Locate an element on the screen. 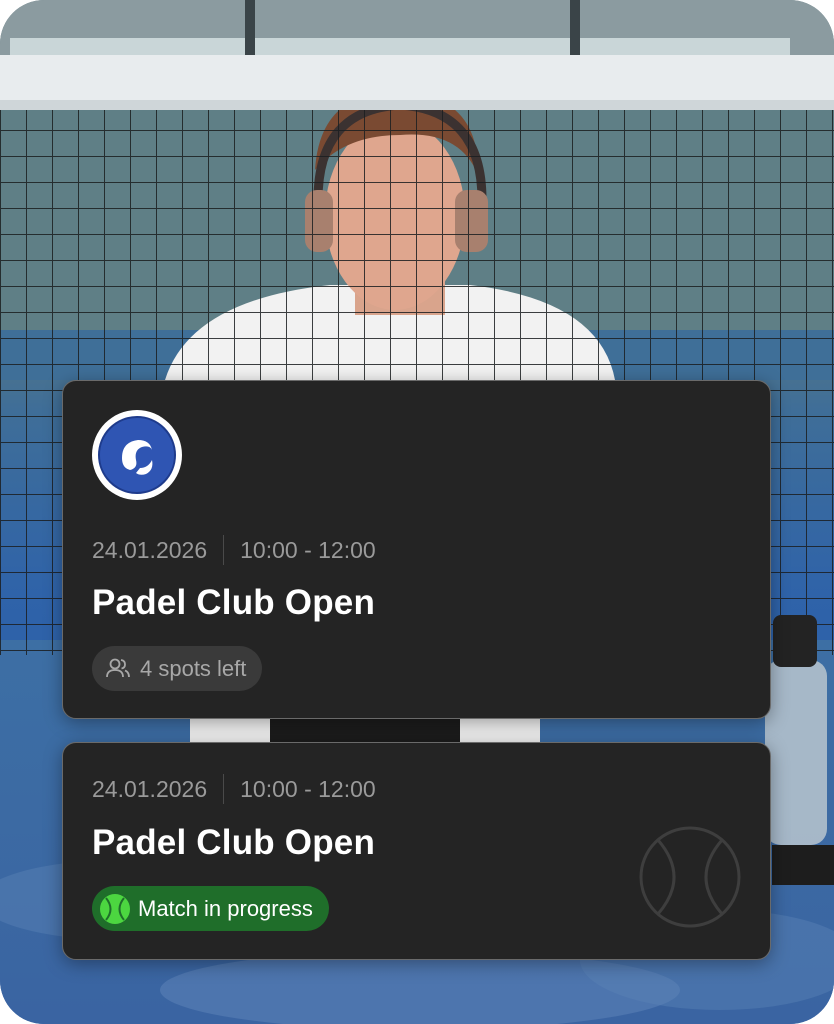  users-icon is located at coordinates (118, 667).